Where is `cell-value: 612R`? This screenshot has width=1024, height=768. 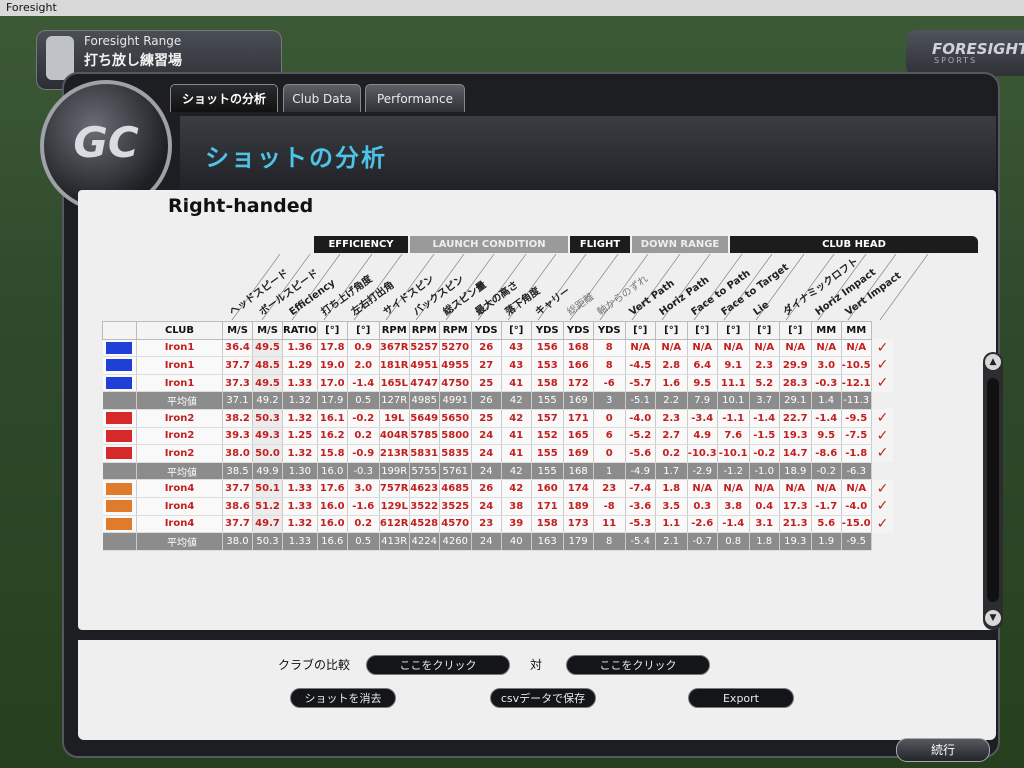
cell-value: 612R is located at coordinates (394, 524).